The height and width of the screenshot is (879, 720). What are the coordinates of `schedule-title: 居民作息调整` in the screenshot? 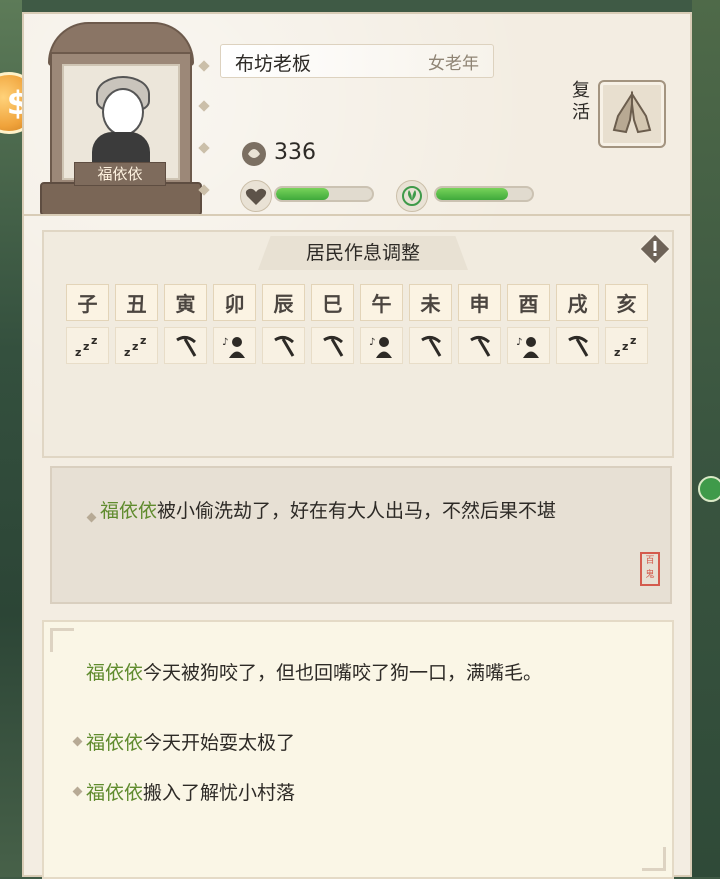 It's located at (363, 253).